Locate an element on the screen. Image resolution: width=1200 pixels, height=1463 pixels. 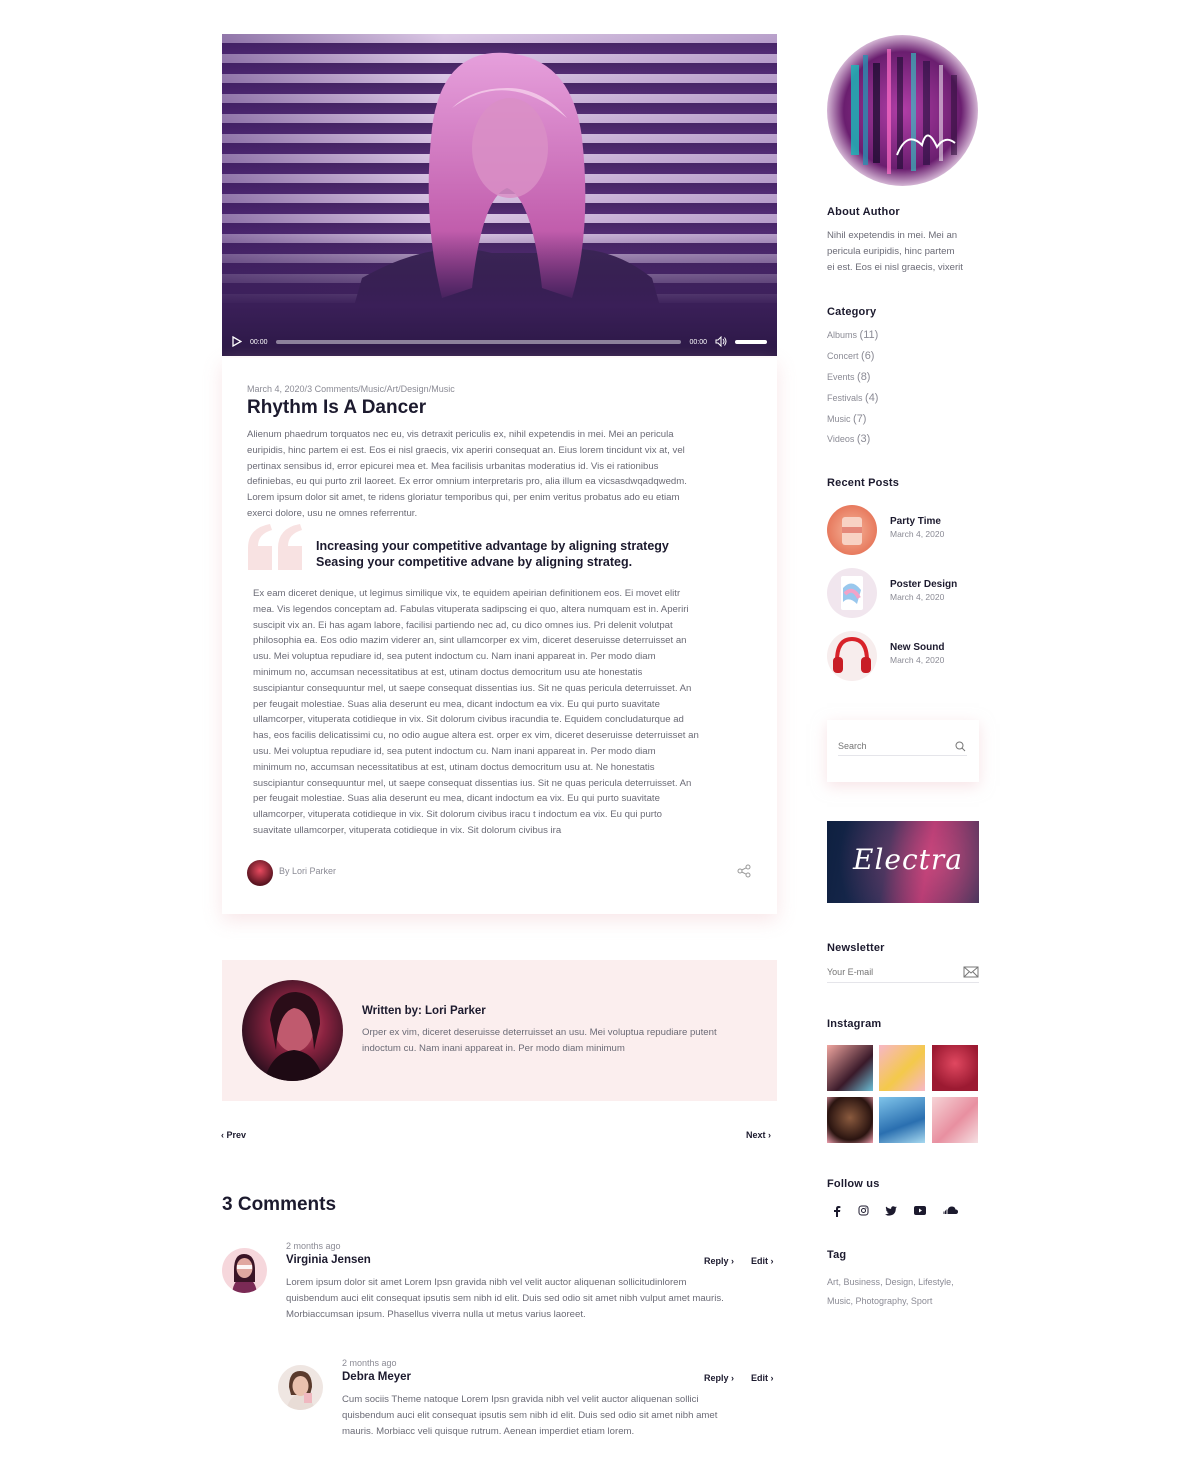
author-avatar is located at coordinates (260, 873).